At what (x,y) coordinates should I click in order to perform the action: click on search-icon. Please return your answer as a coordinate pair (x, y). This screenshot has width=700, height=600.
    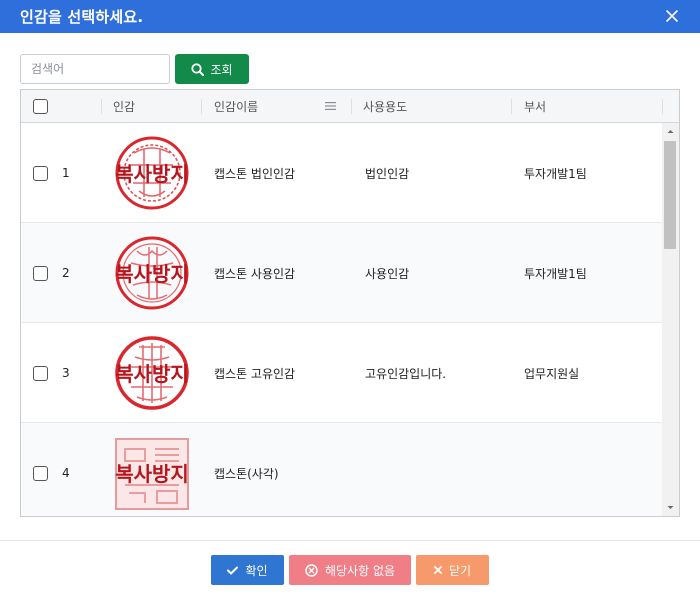
    Looking at the image, I should click on (198, 69).